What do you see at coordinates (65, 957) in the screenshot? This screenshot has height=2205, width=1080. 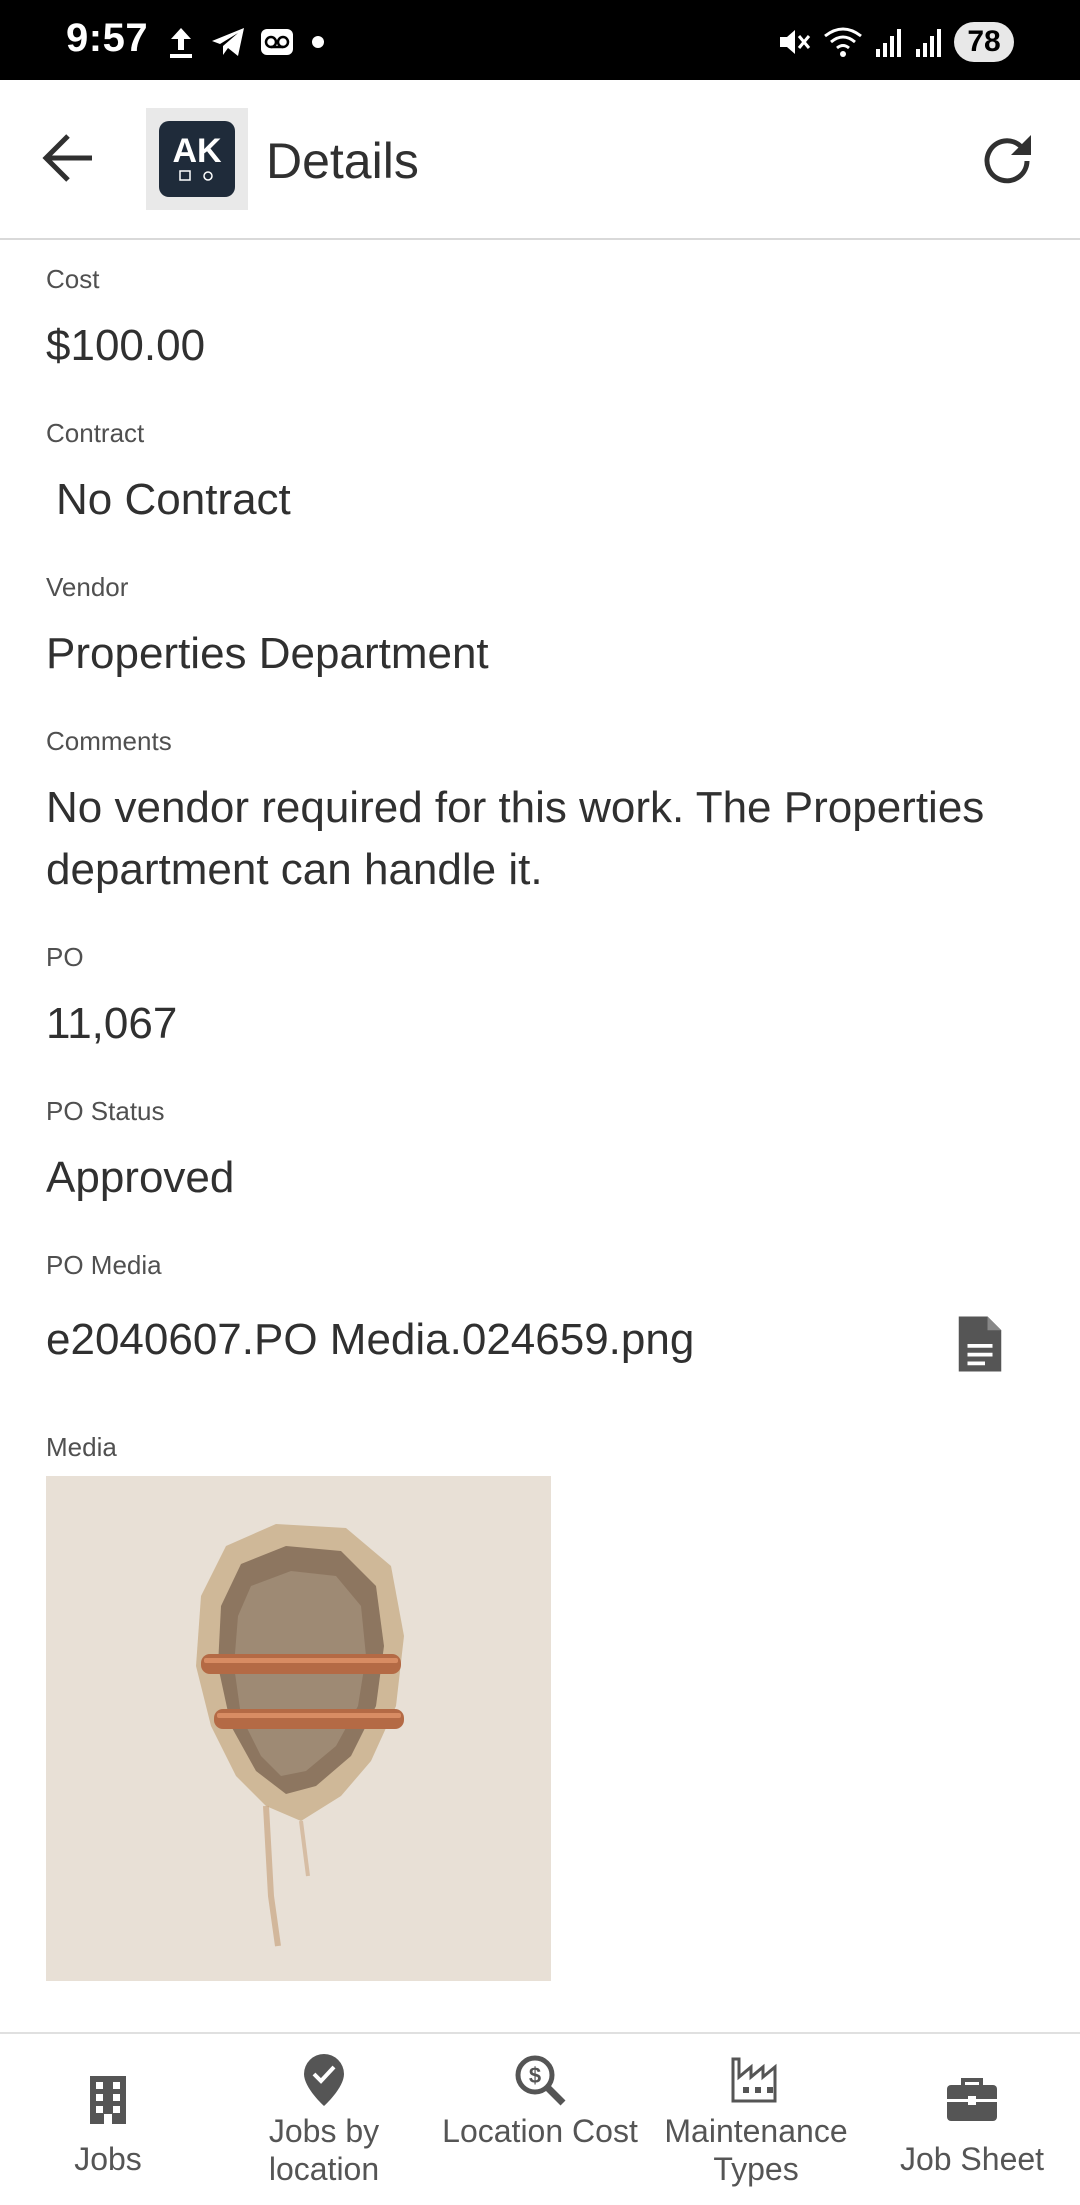 I see `field-label: PO` at bounding box center [65, 957].